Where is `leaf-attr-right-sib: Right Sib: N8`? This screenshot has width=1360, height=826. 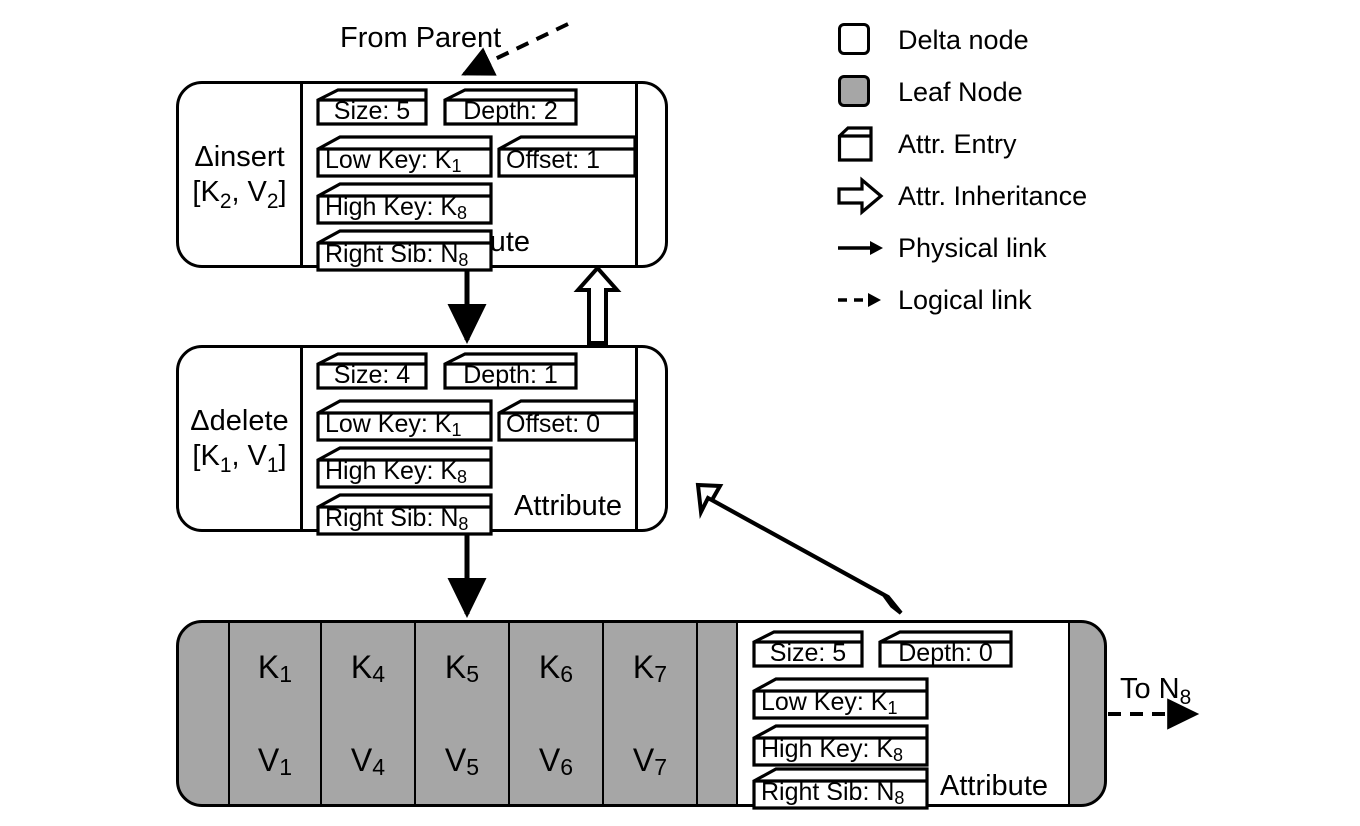
leaf-attr-right-sib: Right Sib: N8 is located at coordinates (840, 788).